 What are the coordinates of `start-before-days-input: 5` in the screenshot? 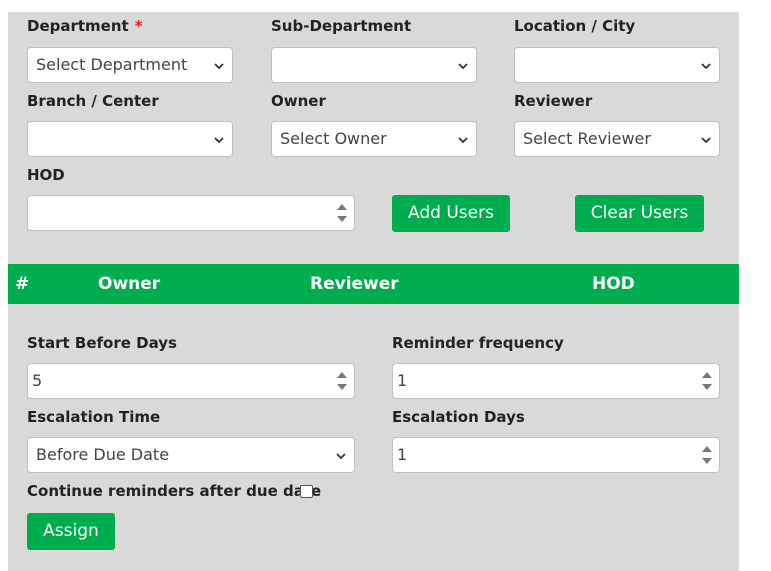 It's located at (191, 381).